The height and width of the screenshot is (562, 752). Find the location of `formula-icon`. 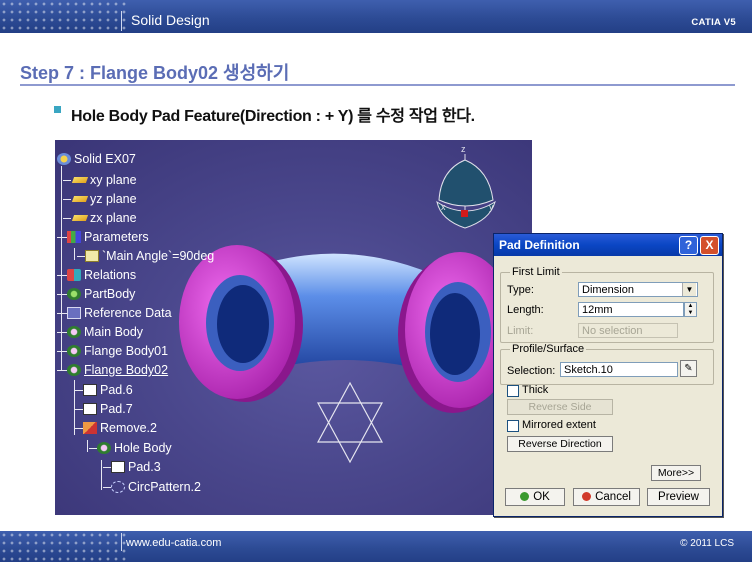

formula-icon is located at coordinates (92, 256).